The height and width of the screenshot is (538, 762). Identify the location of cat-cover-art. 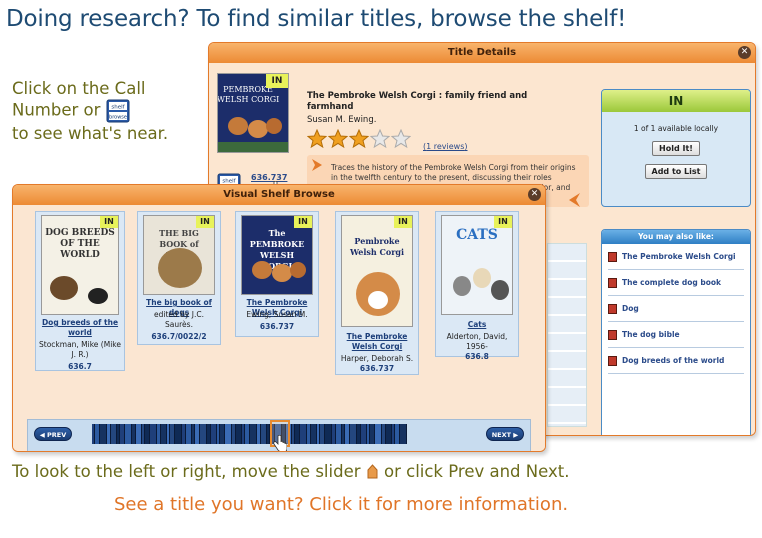
(481, 284).